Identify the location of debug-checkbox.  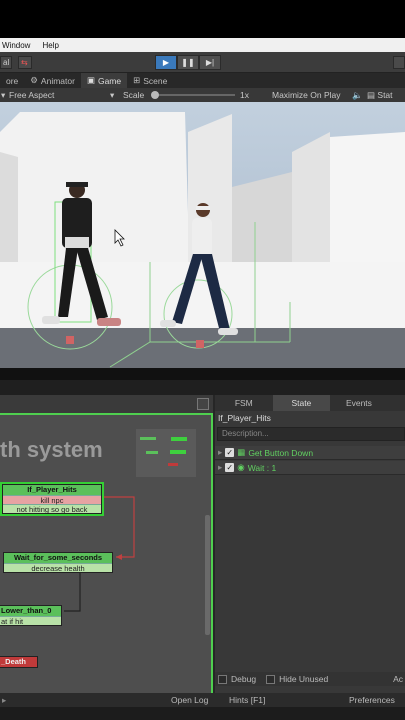
(222, 679).